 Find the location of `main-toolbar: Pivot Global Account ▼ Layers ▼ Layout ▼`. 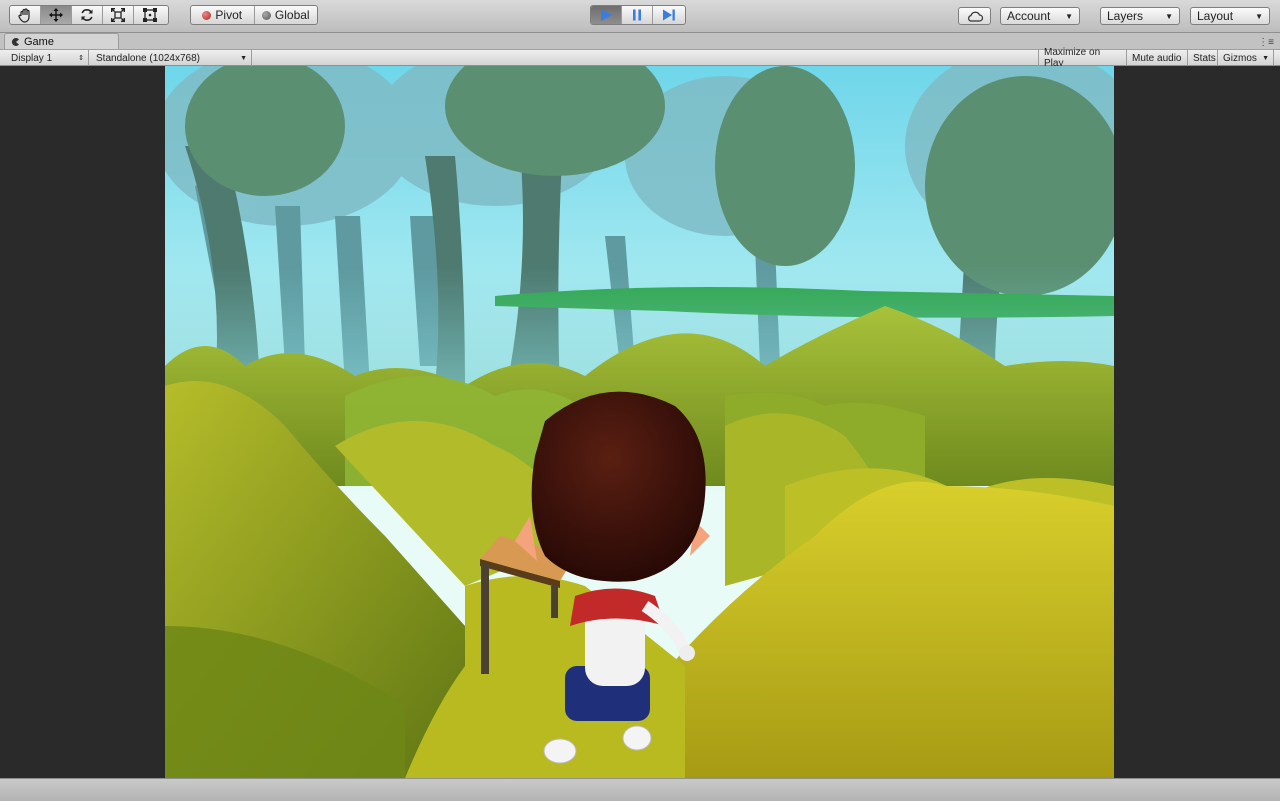

main-toolbar: Pivot Global Account ▼ Layers ▼ Layout ▼ is located at coordinates (640, 16).